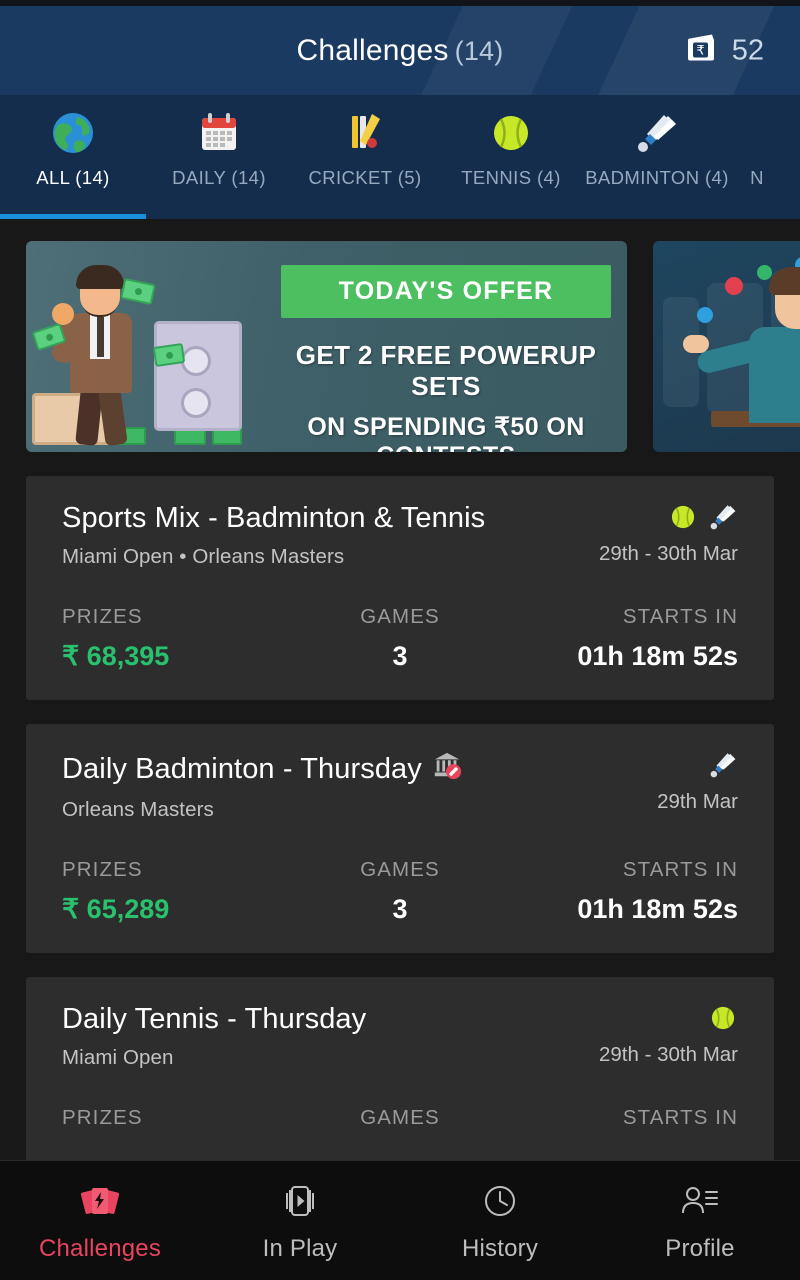 The image size is (800, 1280). I want to click on contest-meta: 29th - 30th Mar, so click(668, 534).